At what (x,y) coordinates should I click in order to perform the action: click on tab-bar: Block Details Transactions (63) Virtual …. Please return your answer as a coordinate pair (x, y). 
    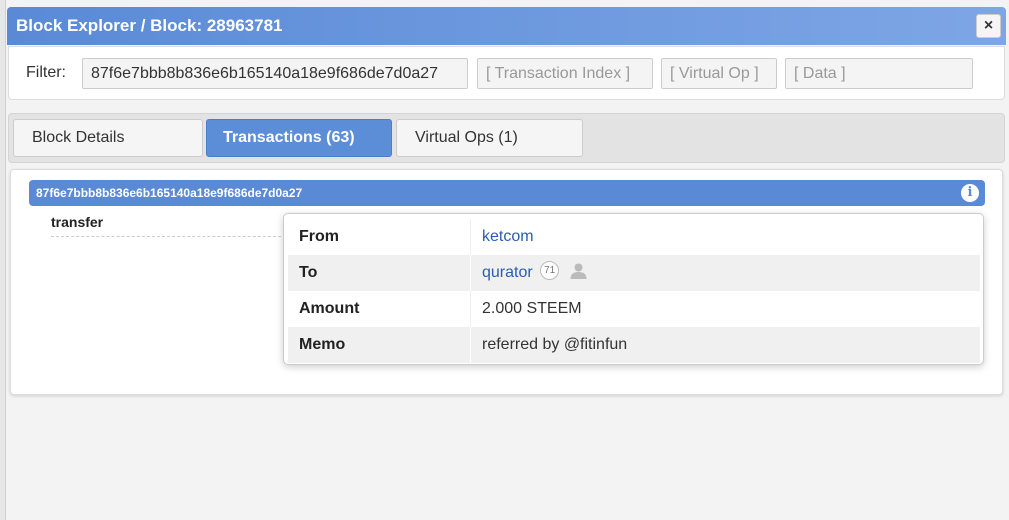
    Looking at the image, I should click on (506, 138).